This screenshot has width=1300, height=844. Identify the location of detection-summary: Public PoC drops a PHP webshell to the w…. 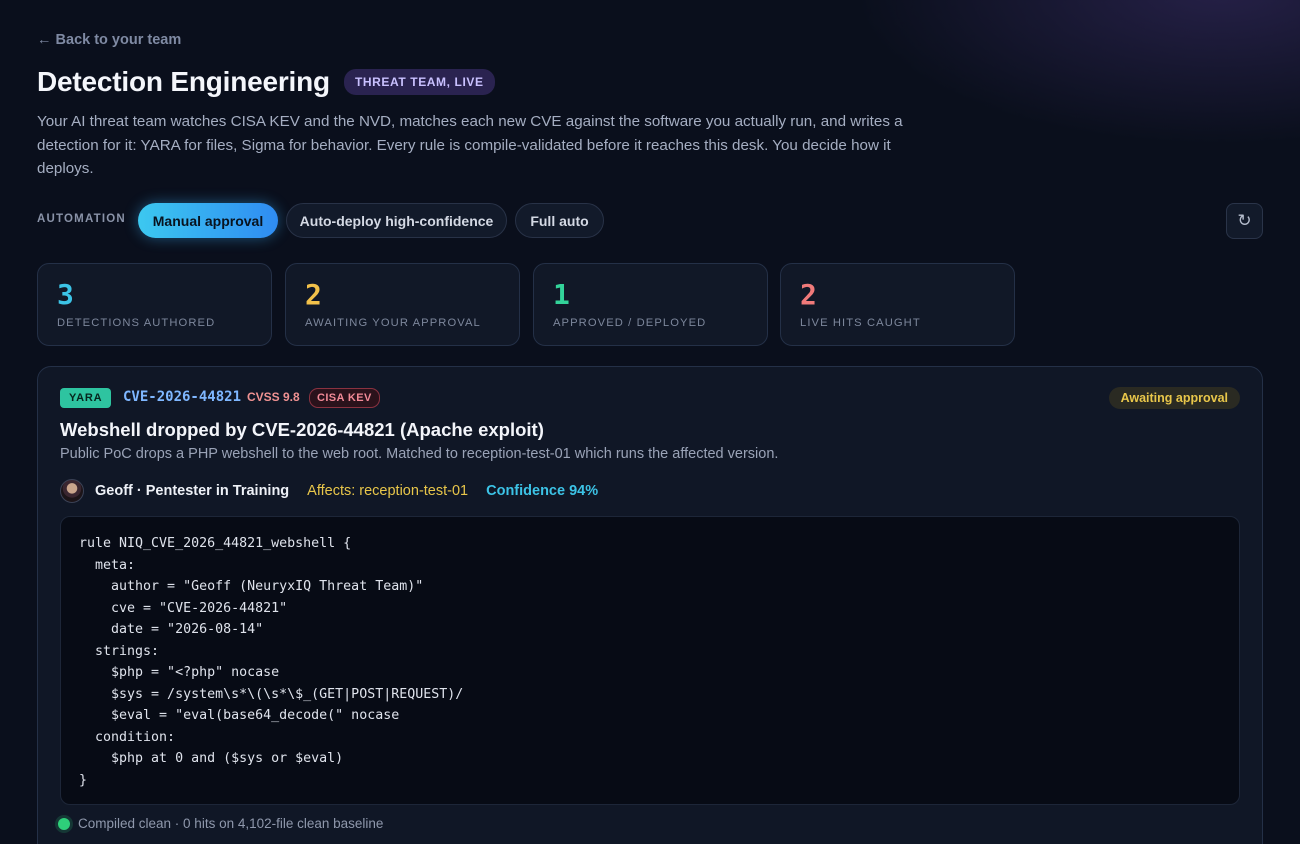
(419, 454).